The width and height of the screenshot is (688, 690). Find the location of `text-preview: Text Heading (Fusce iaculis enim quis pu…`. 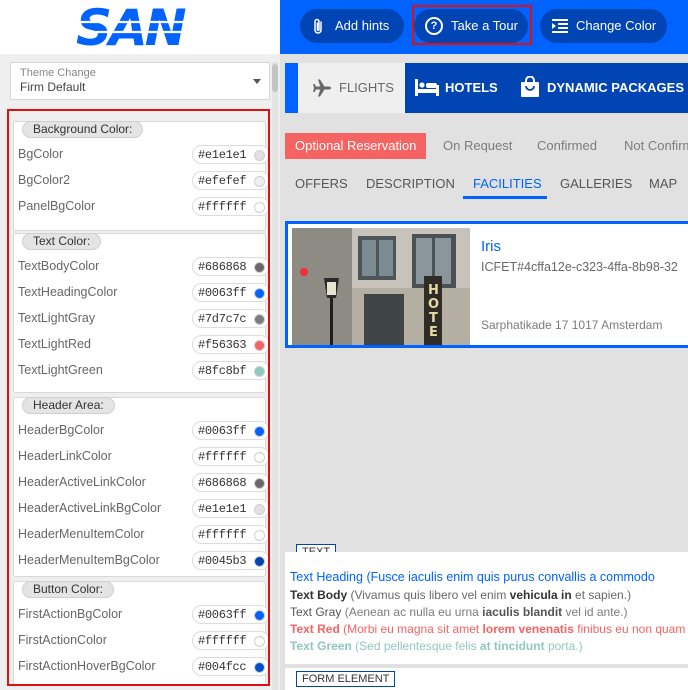

text-preview: Text Heading (Fusce iaculis enim quis pu… is located at coordinates (486, 608).